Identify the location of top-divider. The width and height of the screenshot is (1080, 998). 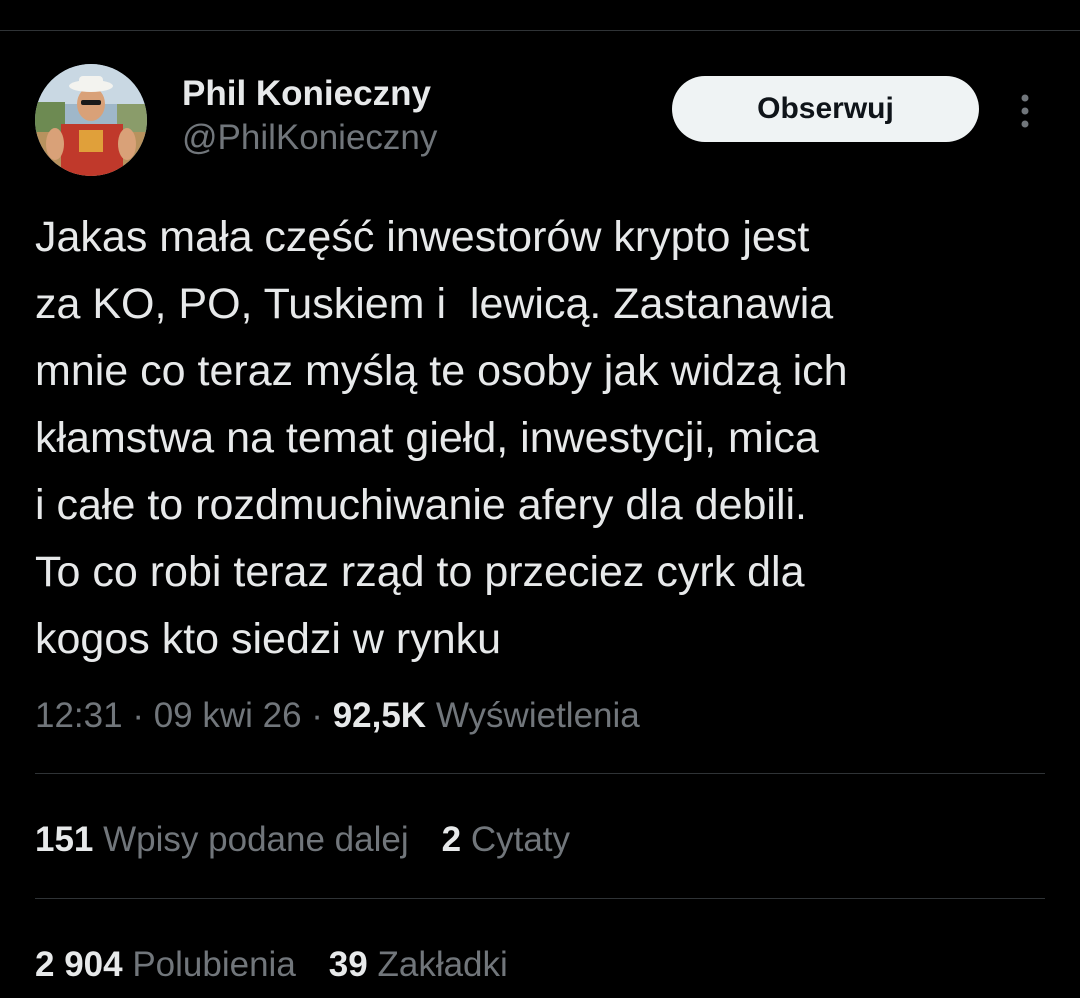
(540, 30).